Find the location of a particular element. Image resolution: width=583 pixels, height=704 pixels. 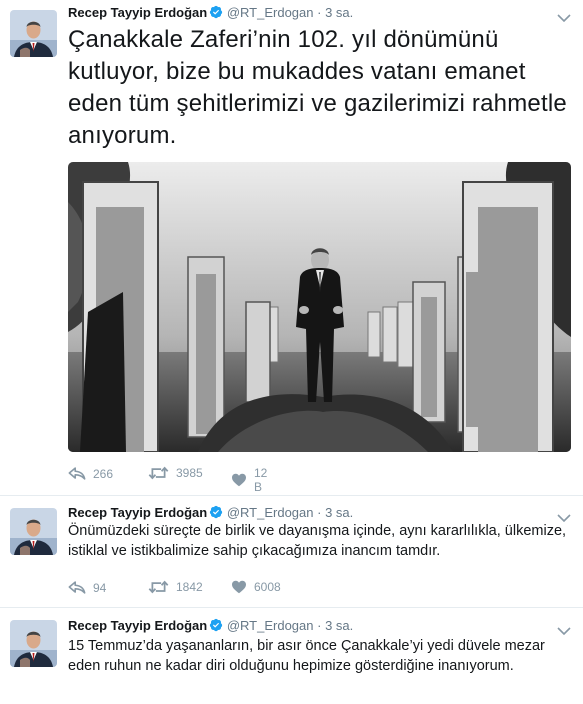

like-button: 12 B is located at coordinates (249, 480).